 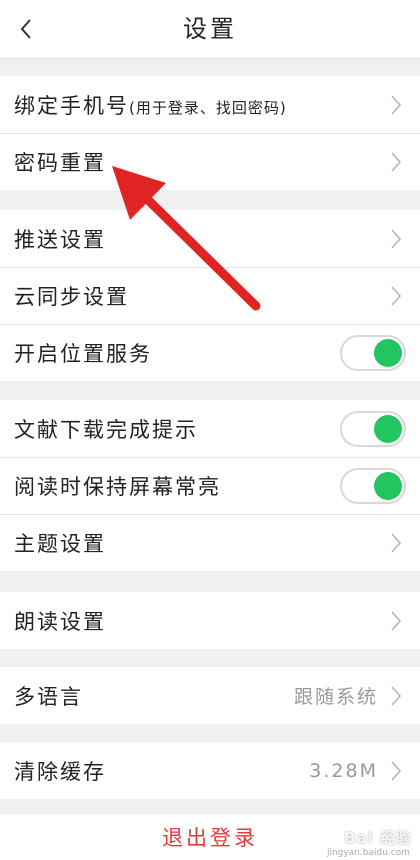 I want to click on bind-phone-row: 绑定手机号(用于登录、找回密码), so click(x=210, y=104).